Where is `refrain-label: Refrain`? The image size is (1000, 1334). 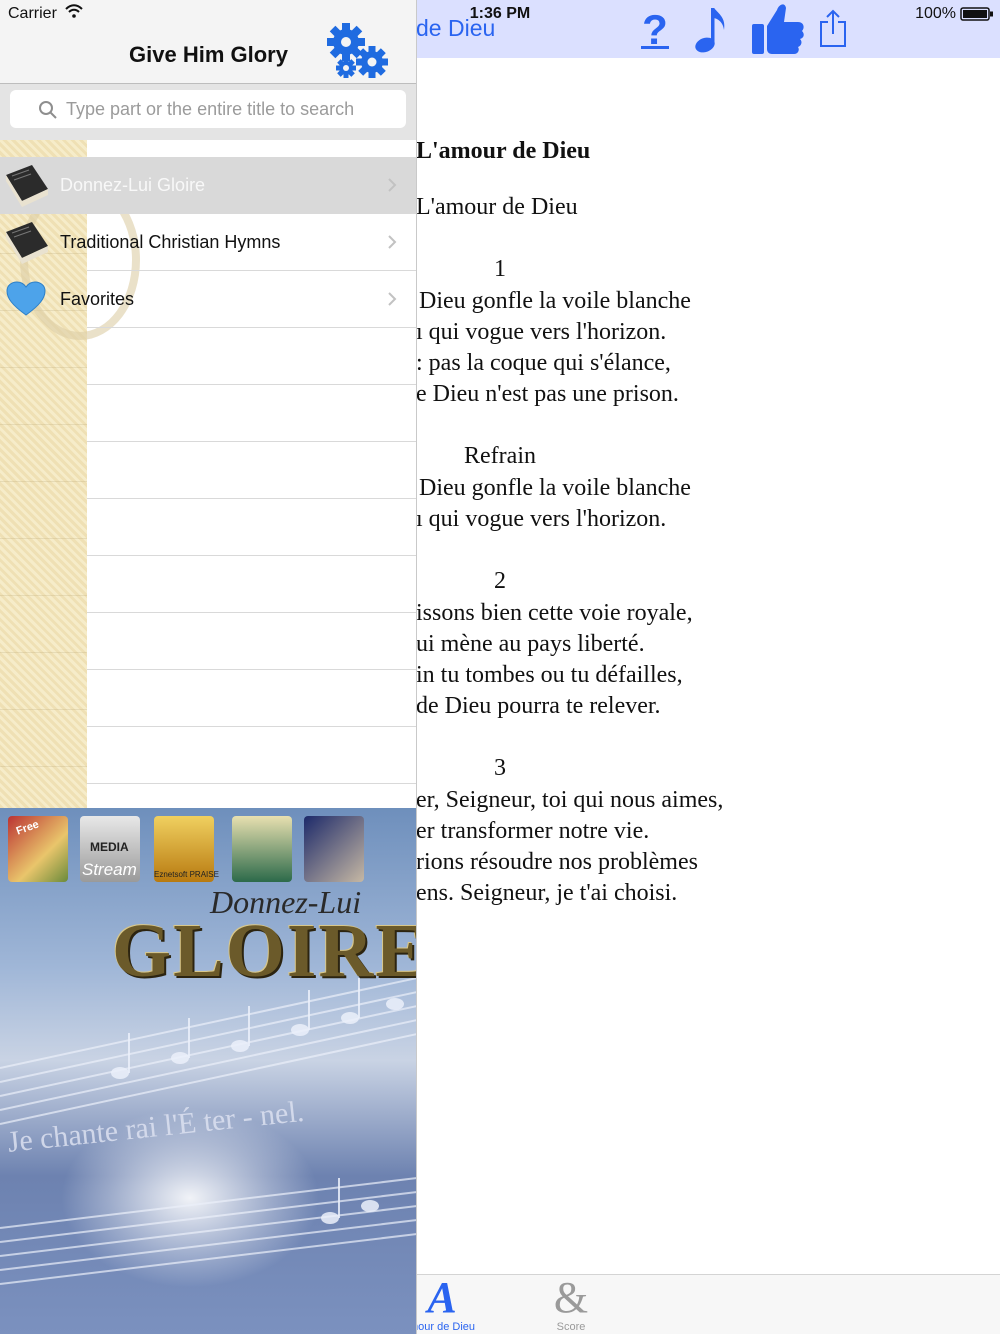
refrain-label: Refrain is located at coordinates (500, 456).